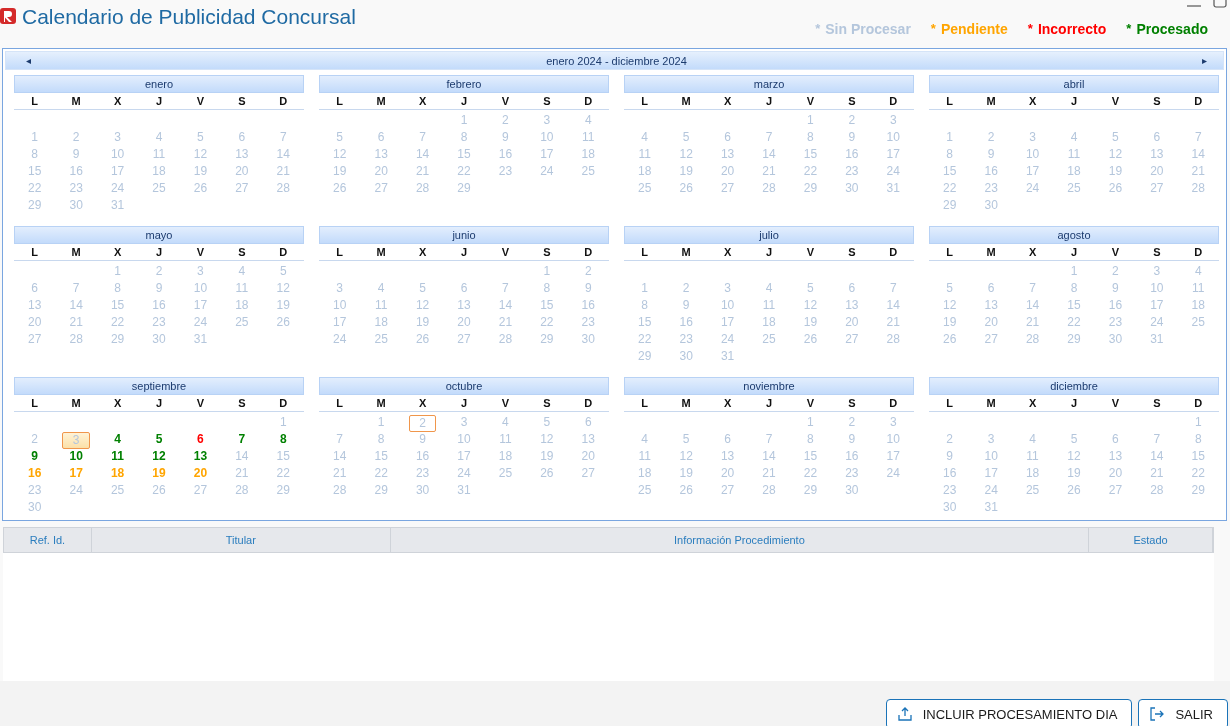 This screenshot has width=1230, height=726. Describe the element at coordinates (893, 456) in the screenshot. I see `calendar-day: 17` at that location.